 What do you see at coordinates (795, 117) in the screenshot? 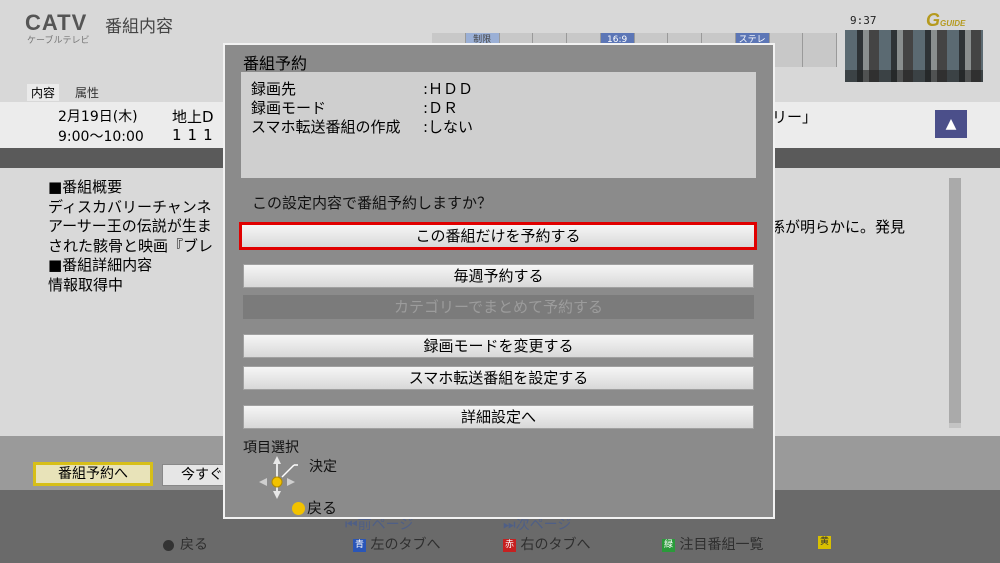
I see `program-title: リー」` at bounding box center [795, 117].